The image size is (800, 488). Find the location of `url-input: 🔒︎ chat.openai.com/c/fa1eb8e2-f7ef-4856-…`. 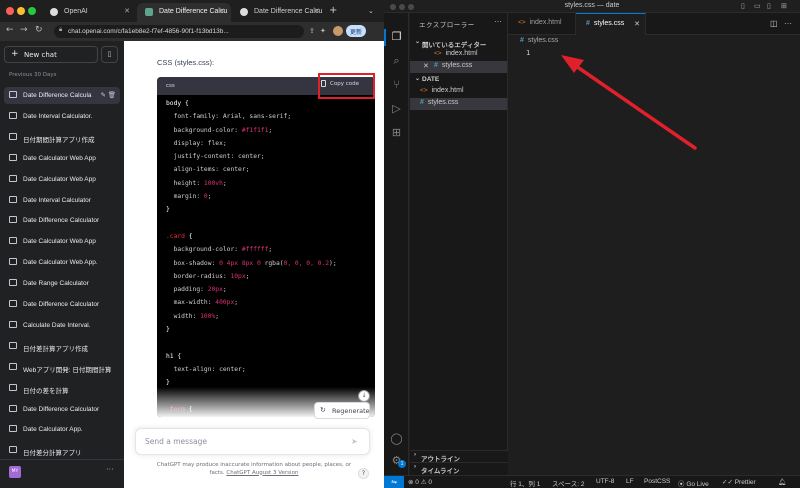

url-input: 🔒︎ chat.openai.com/c/fa1eb8e2-f7ef-4856-… is located at coordinates (179, 31).